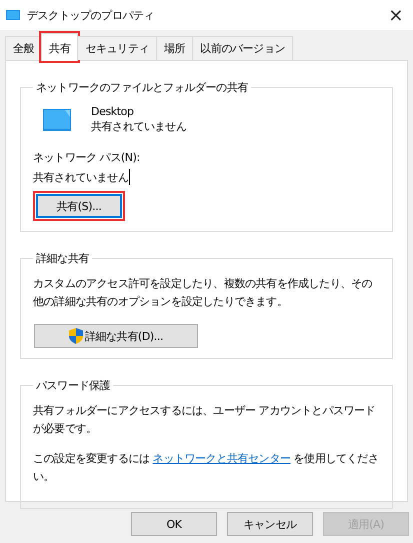 The width and height of the screenshot is (413, 543). Describe the element at coordinates (243, 48) in the screenshot. I see `tab: 以前のバージョン` at that location.